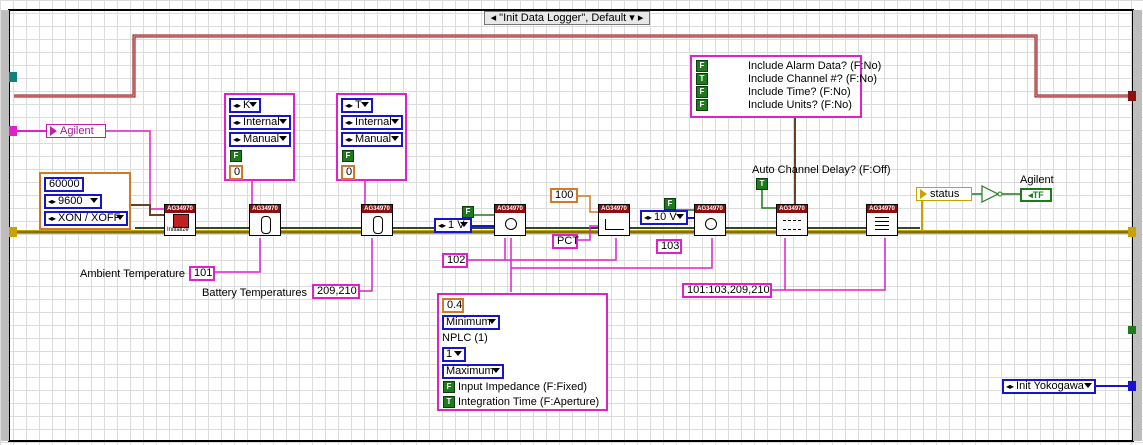  I want to click on battery-temperatures-label: Battery Temperatures, so click(254, 293).